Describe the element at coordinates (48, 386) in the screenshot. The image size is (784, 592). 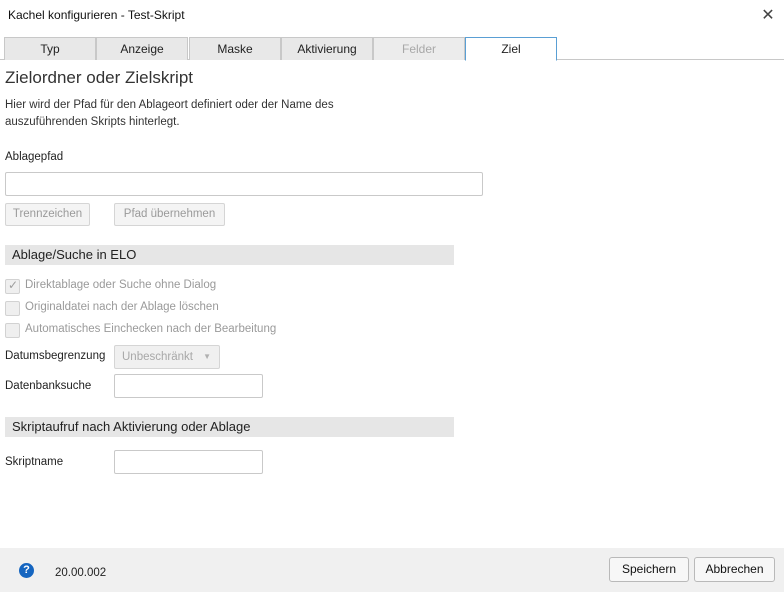
I see `datenbanksuche-label: Datenbanksuche` at that location.